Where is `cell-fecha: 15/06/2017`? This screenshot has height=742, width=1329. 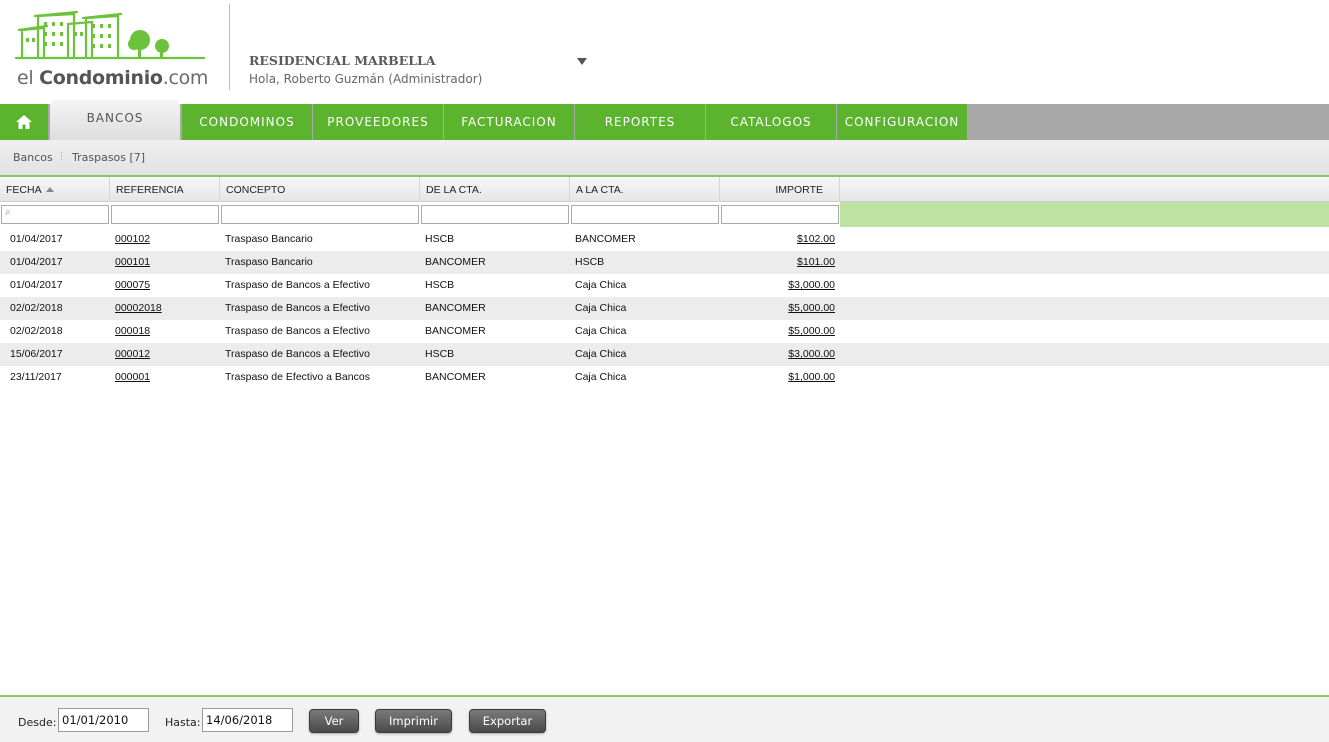 cell-fecha: 15/06/2017 is located at coordinates (36, 354).